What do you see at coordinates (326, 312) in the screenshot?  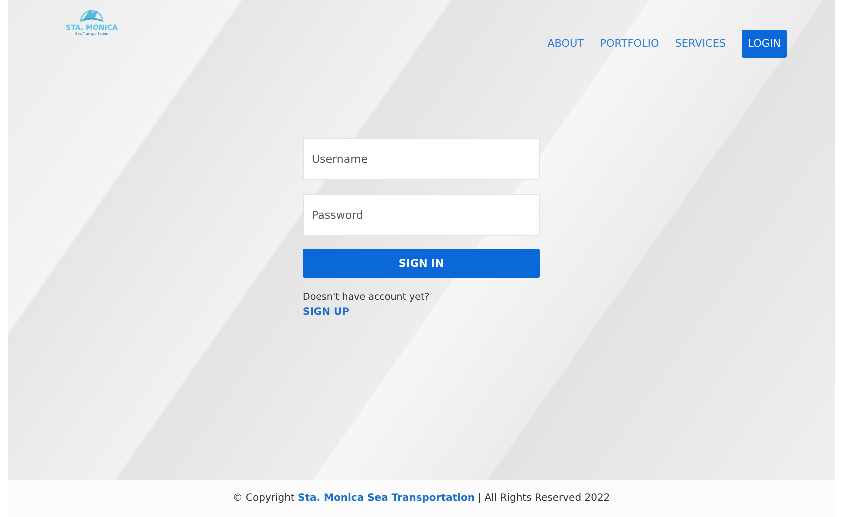 I see `sign-up-link: SIGN UP` at bounding box center [326, 312].